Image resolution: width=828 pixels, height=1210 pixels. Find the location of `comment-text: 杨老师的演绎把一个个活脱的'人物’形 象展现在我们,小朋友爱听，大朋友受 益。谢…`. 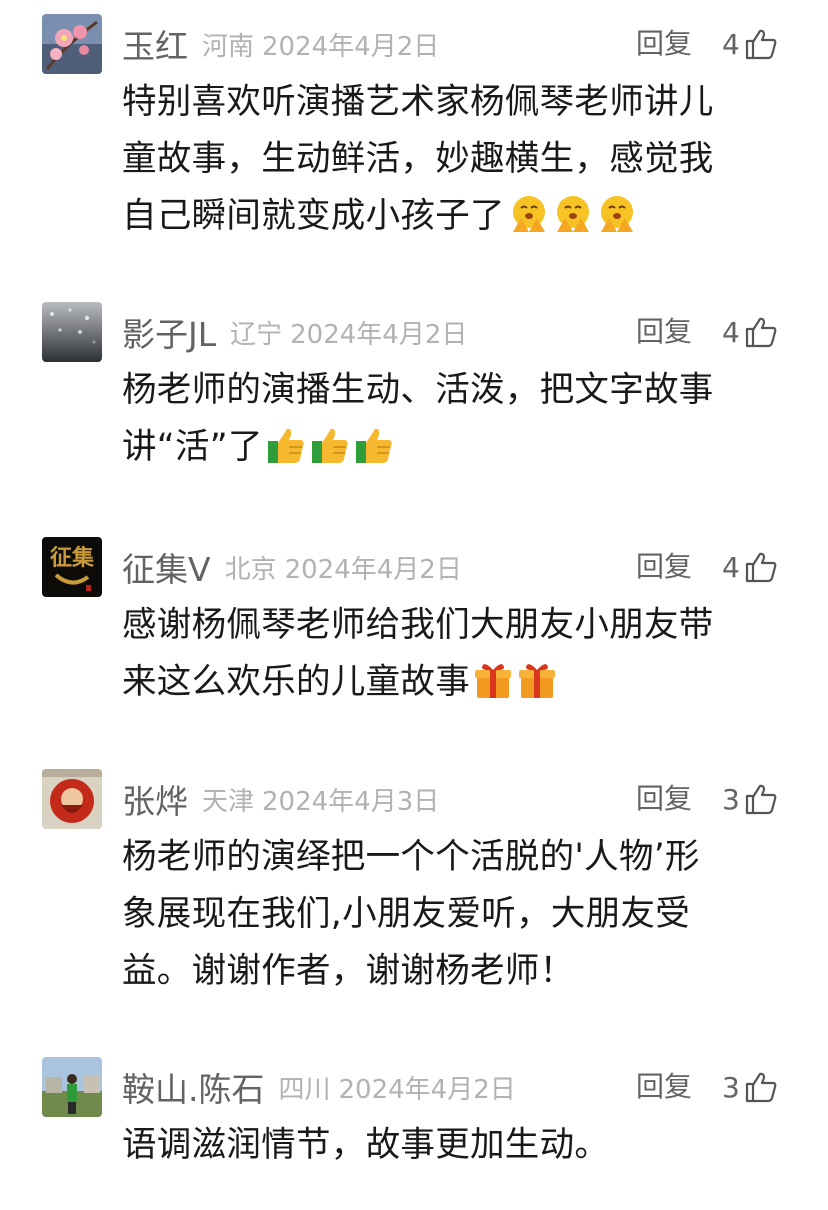

comment-text: 杨老师的演绎把一个个活脱的'人物’形 象展现在我们,小朋友爱听，大朋友受 益。谢… is located at coordinates (457, 914).